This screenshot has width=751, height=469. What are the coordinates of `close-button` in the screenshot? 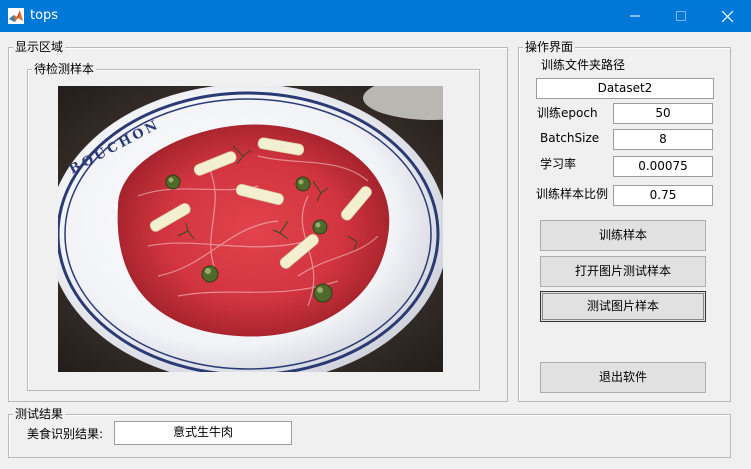 It's located at (727, 16).